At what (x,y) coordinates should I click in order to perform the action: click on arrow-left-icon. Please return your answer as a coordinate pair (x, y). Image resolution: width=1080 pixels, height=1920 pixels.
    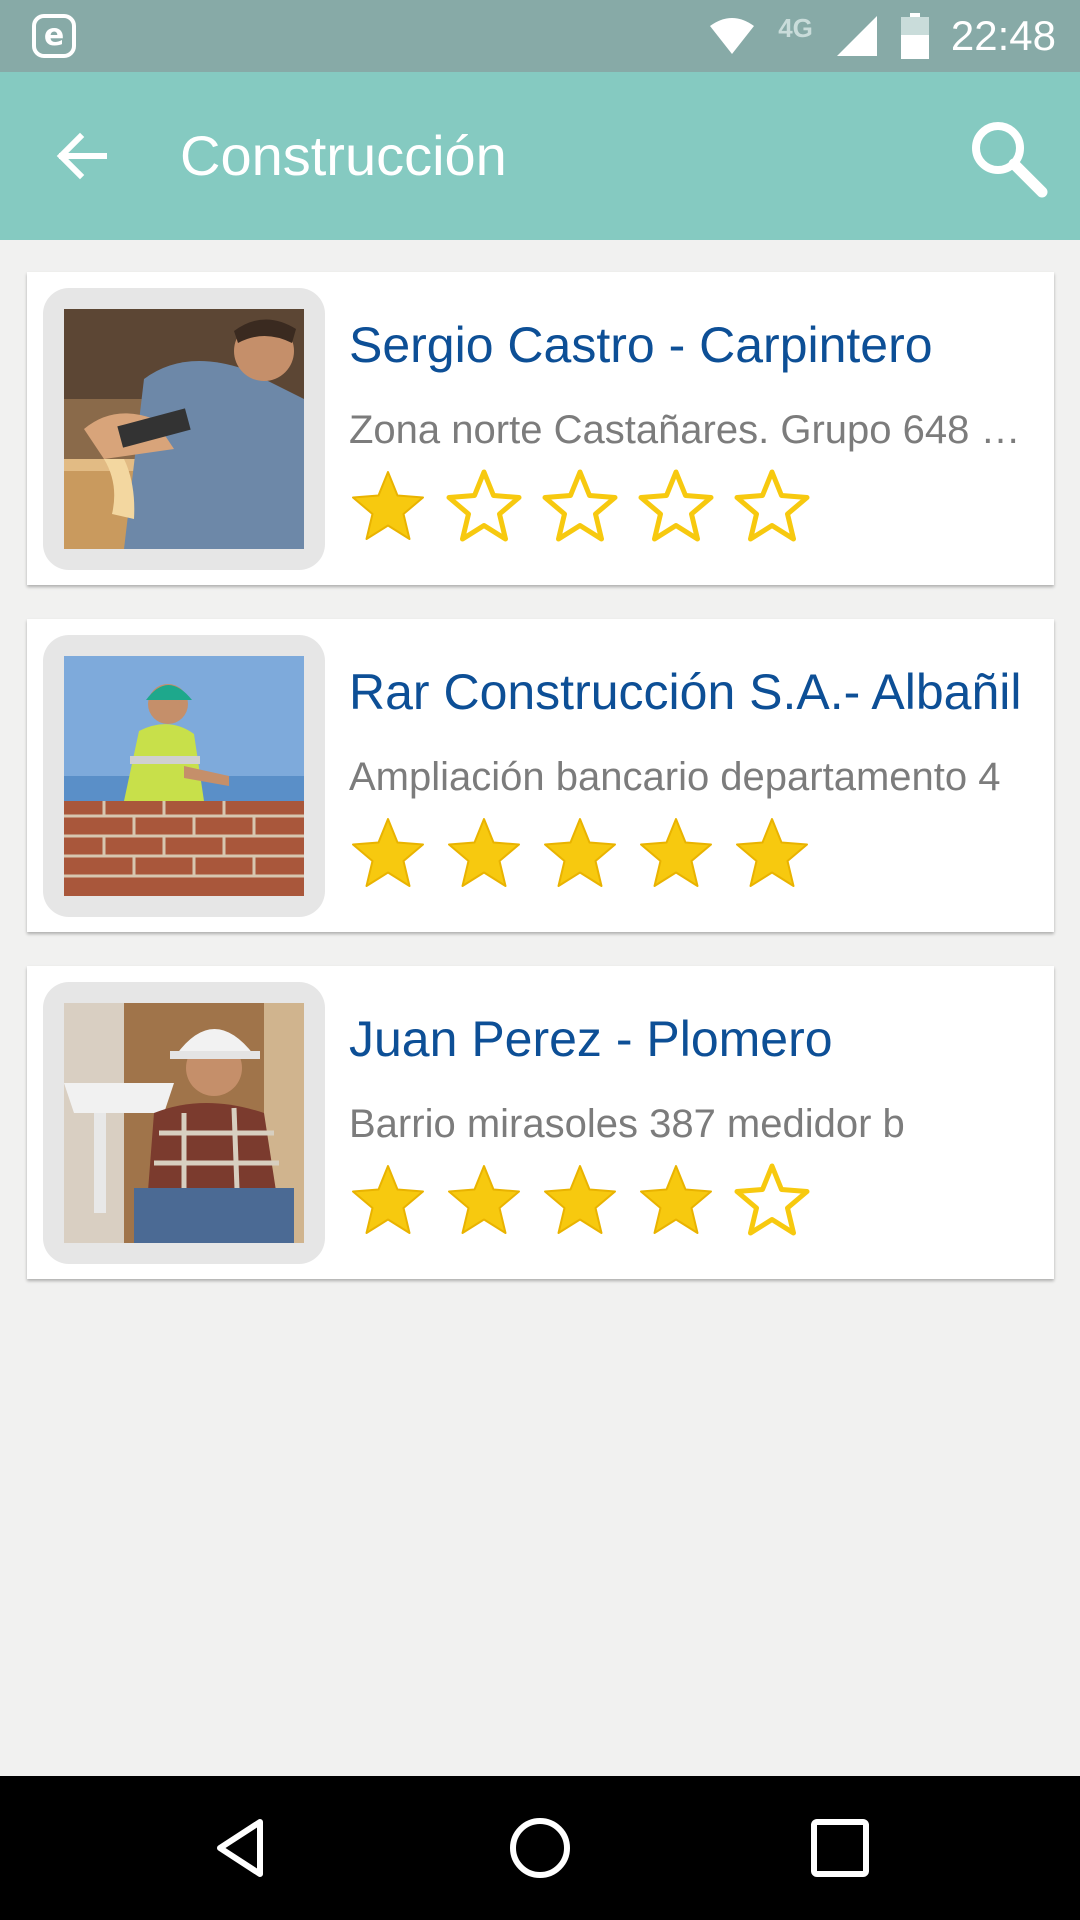
    Looking at the image, I should click on (82, 156).